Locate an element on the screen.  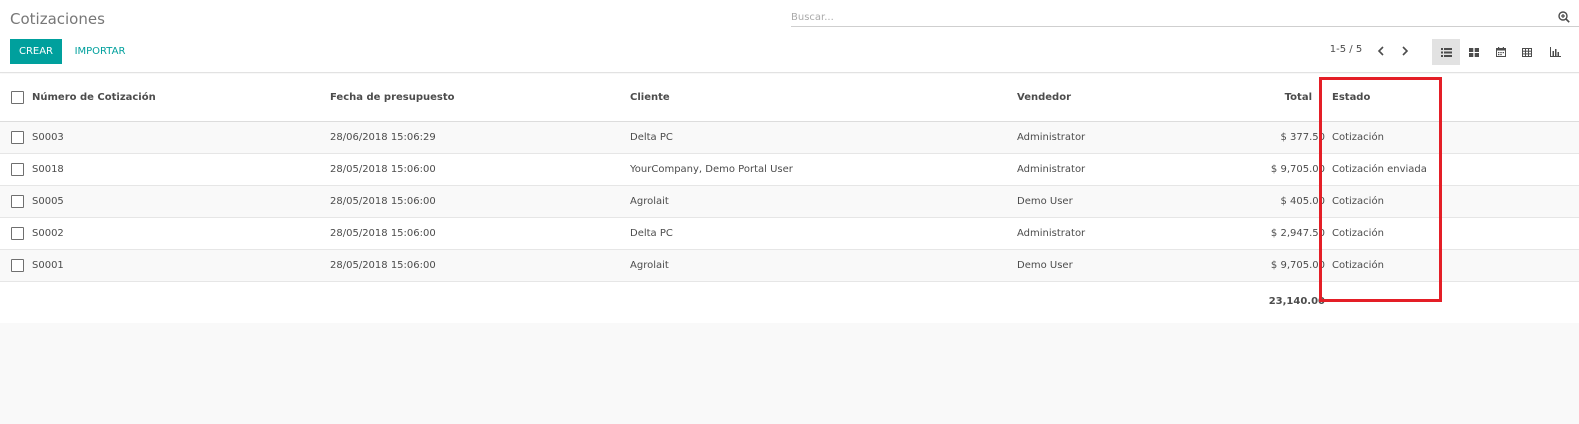
column-header-customer: Cliente is located at coordinates (650, 97).